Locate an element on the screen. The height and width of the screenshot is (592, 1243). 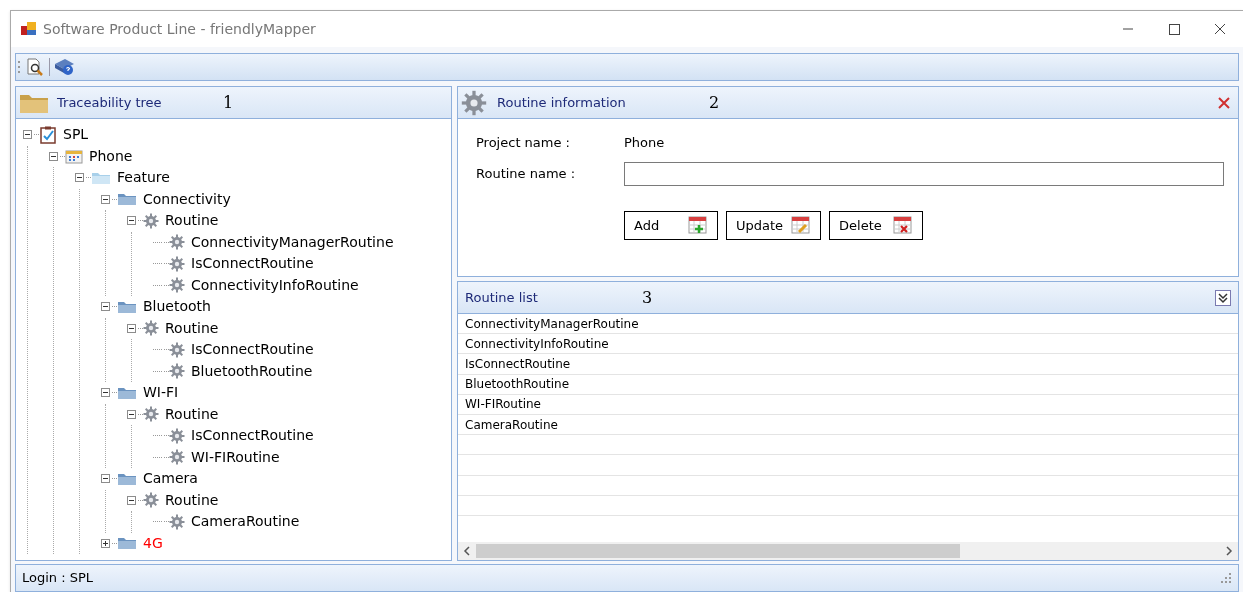
list-item: ConnectivityInfoRoutine is located at coordinates (537, 343).